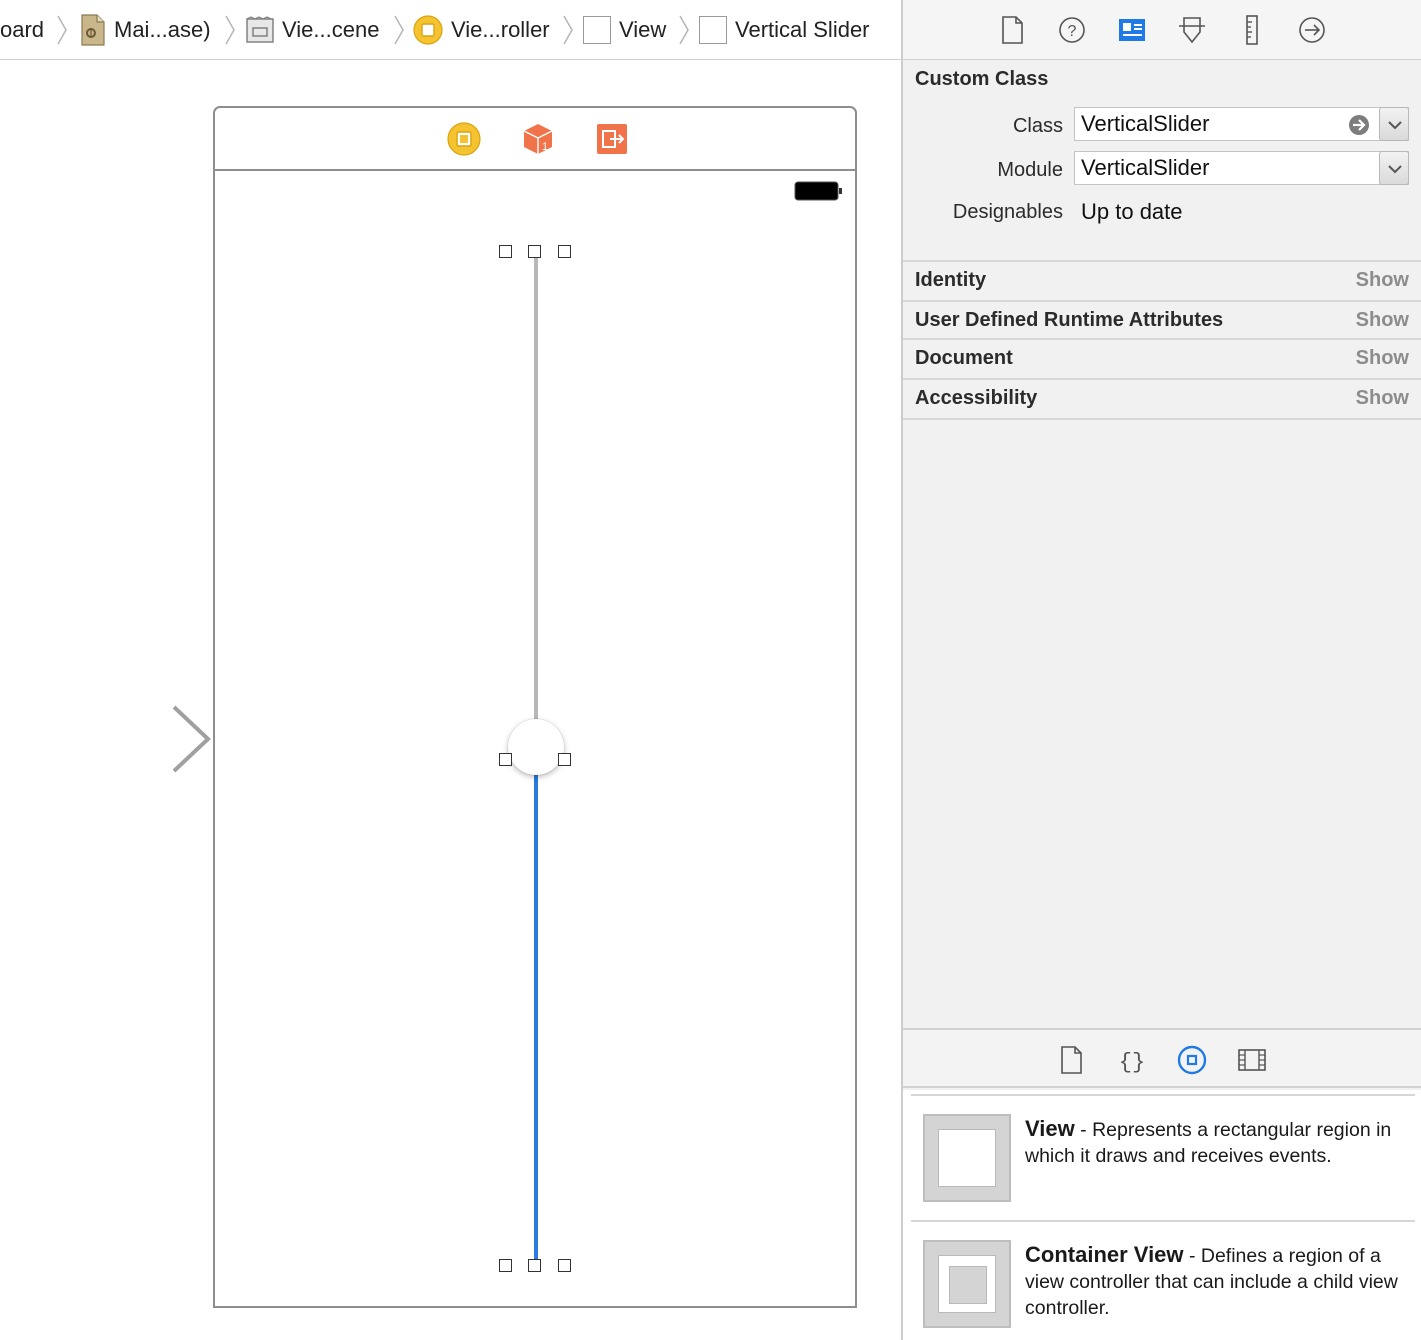  I want to click on resize-handle-bottom-right, so click(564, 1265).